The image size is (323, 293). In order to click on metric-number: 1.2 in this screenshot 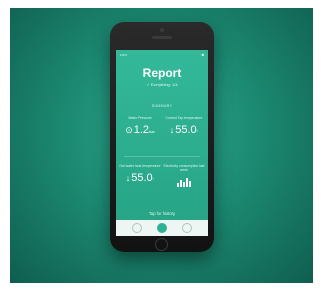, I will do `click(141, 130)`.